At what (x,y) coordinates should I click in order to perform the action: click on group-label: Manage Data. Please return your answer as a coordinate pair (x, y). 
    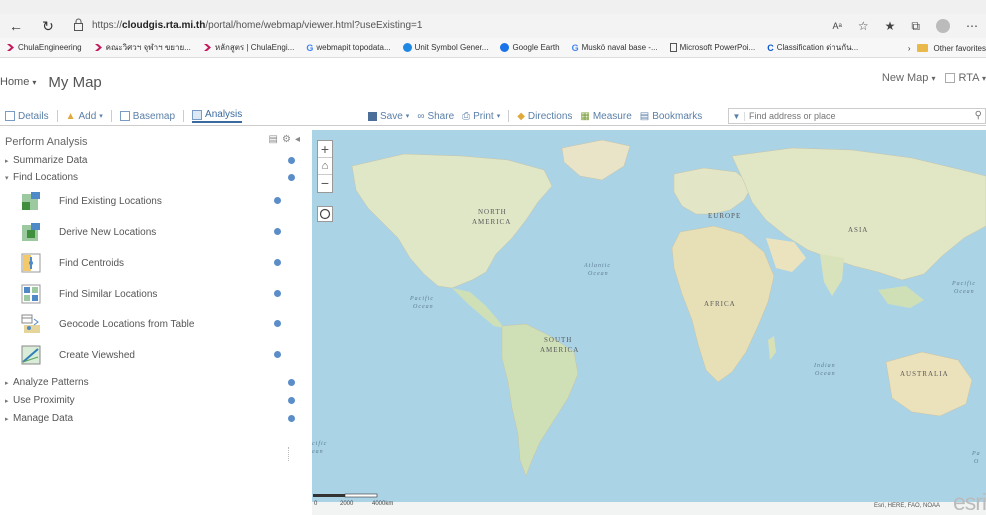
    Looking at the image, I should click on (43, 418).